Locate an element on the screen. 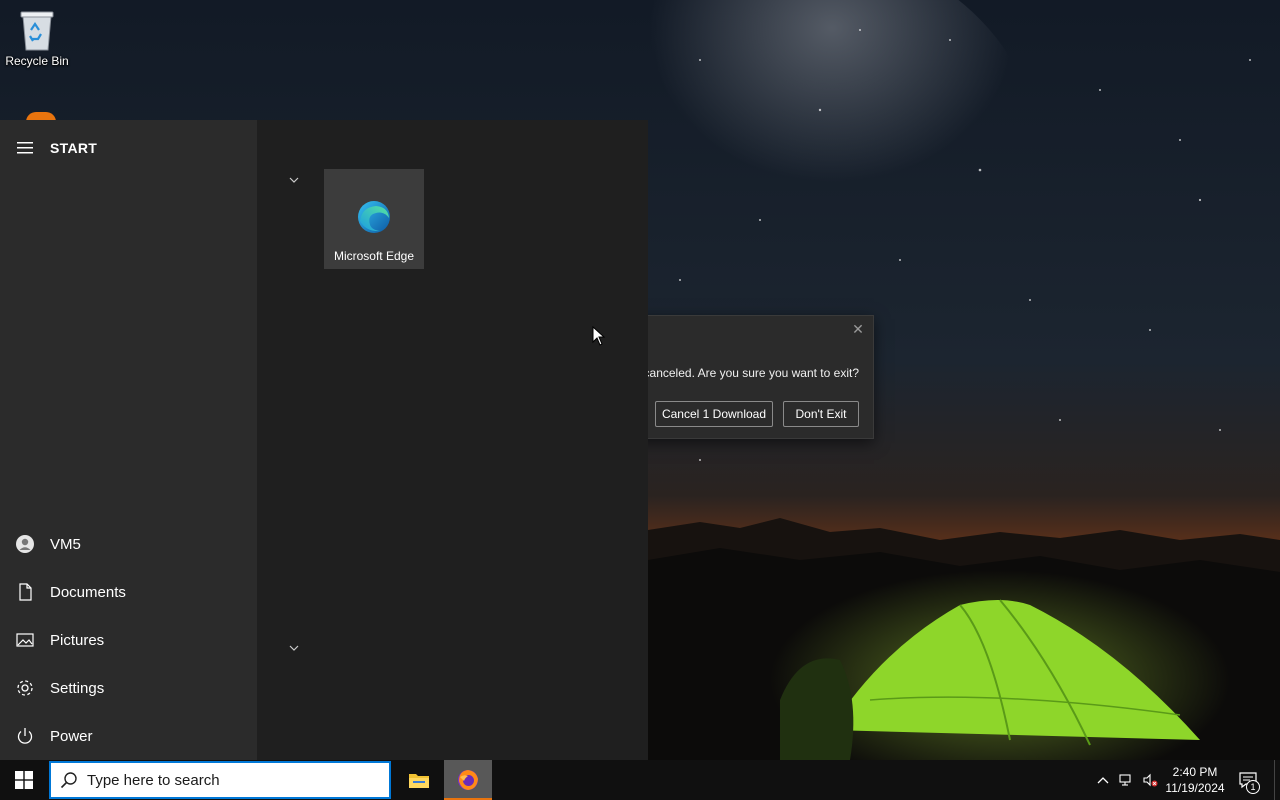  edge-icon is located at coordinates (374, 217).